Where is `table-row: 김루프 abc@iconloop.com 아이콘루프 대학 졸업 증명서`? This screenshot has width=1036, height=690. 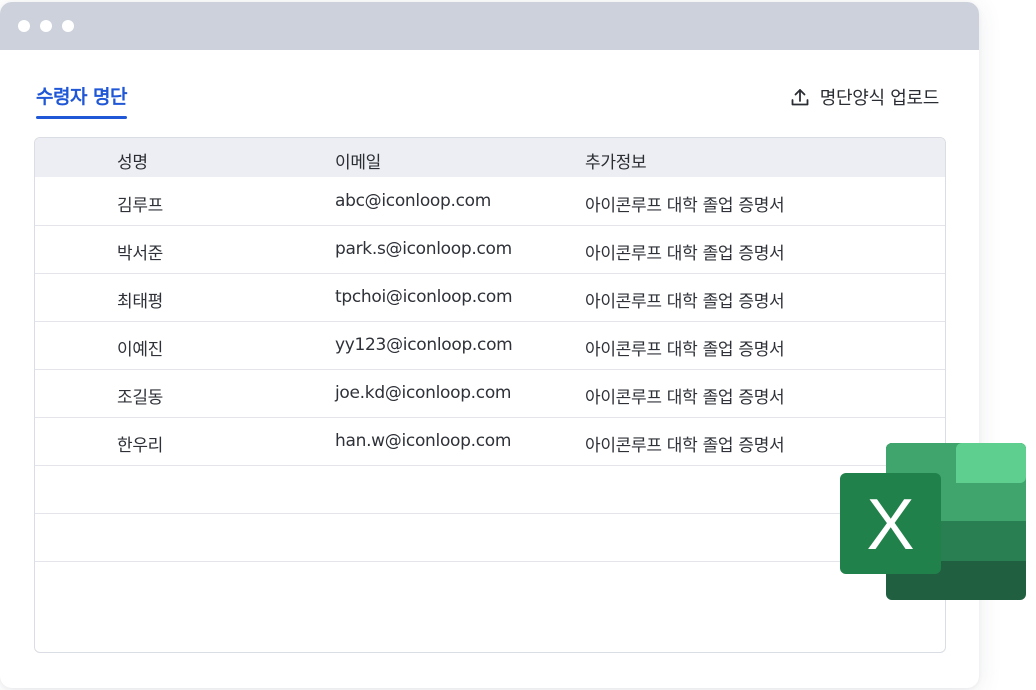
table-row: 김루프 abc@iconloop.com 아이콘루프 대학 졸업 증명서 is located at coordinates (490, 202).